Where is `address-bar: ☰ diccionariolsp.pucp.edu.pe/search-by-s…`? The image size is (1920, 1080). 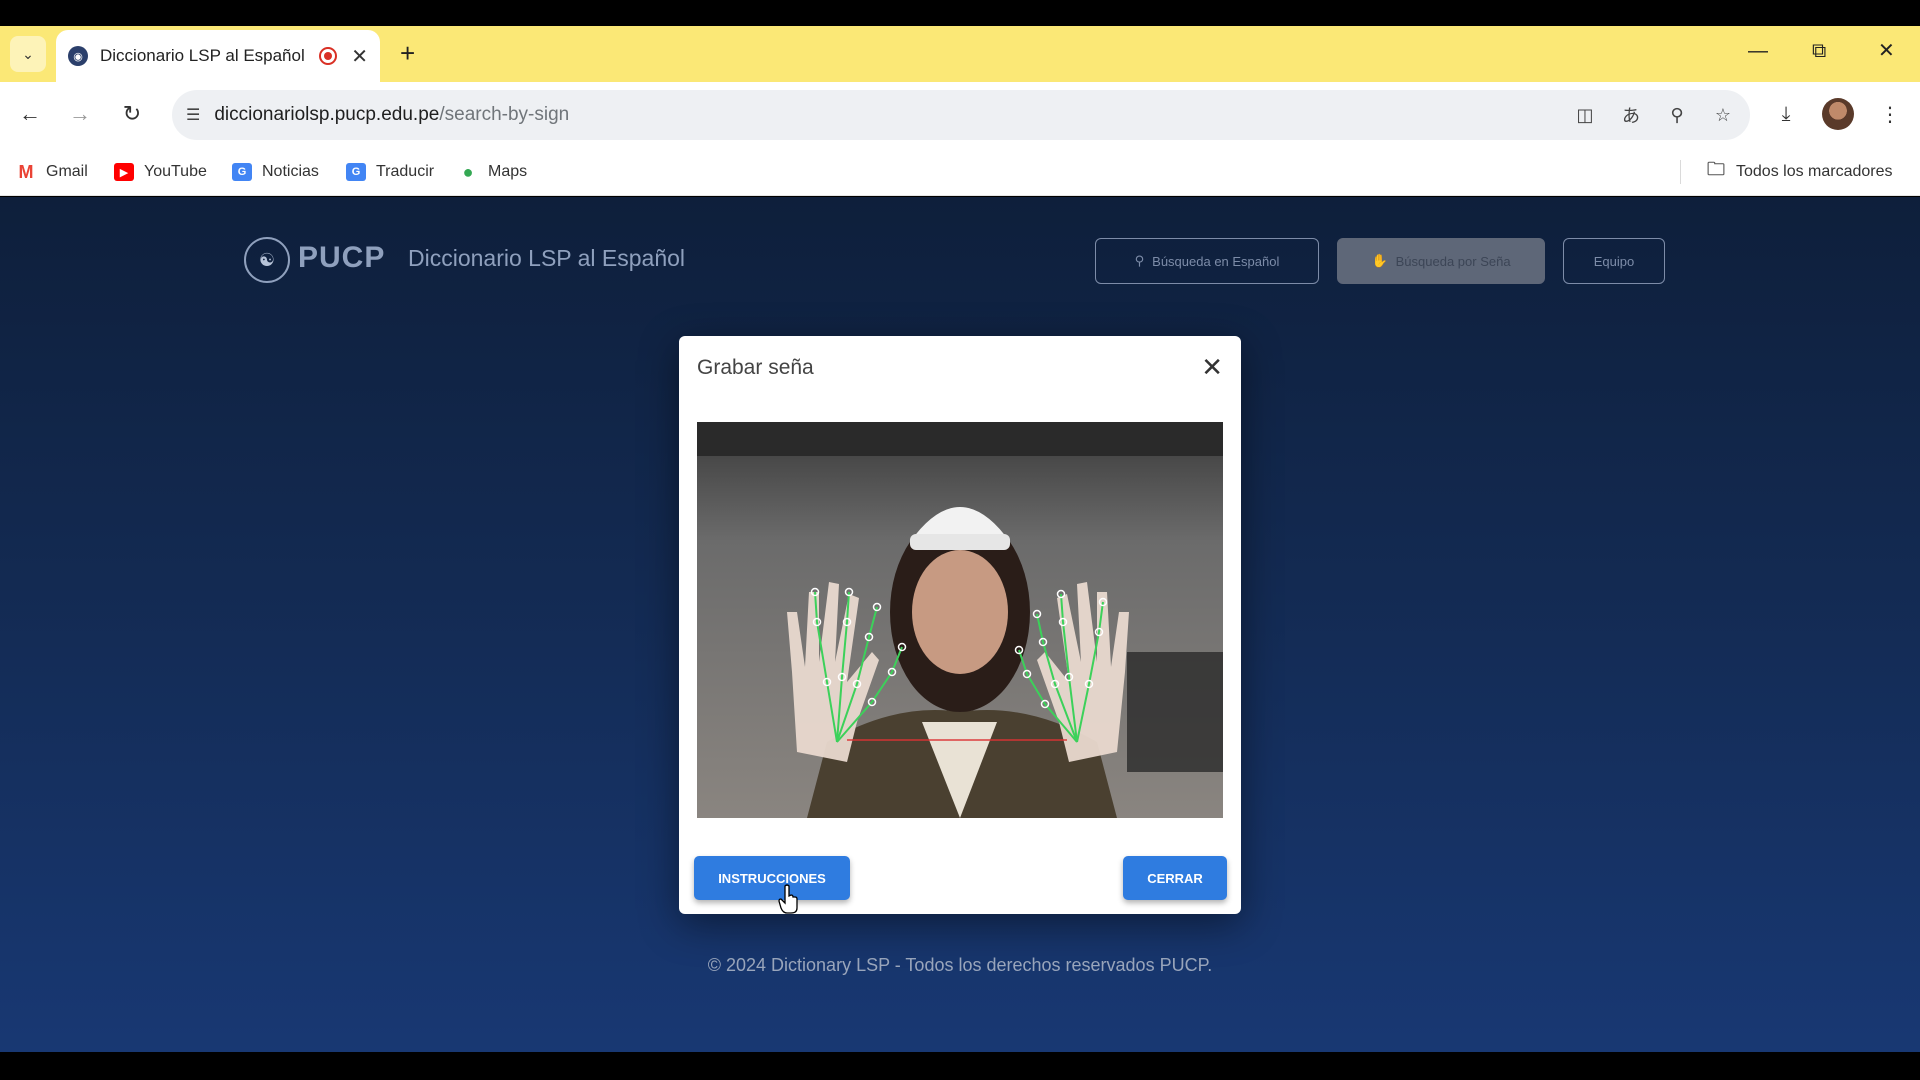
address-bar: ☰ diccionariolsp.pucp.edu.pe/search-by-s… is located at coordinates (961, 115).